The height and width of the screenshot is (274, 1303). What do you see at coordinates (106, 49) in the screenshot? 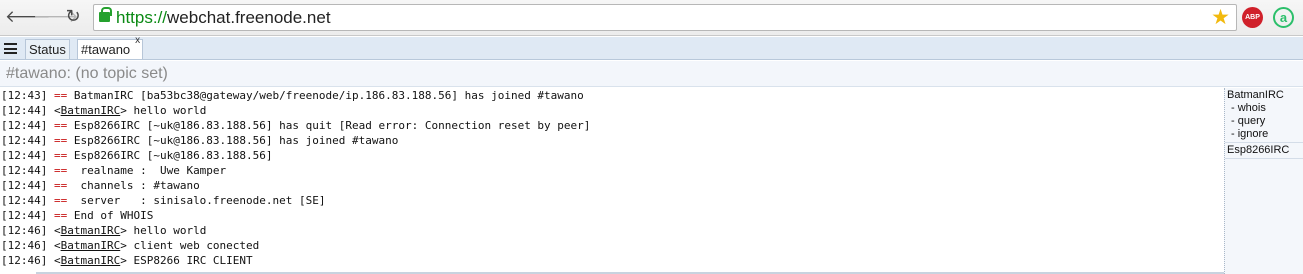
I see `tab-label: #tawano` at bounding box center [106, 49].